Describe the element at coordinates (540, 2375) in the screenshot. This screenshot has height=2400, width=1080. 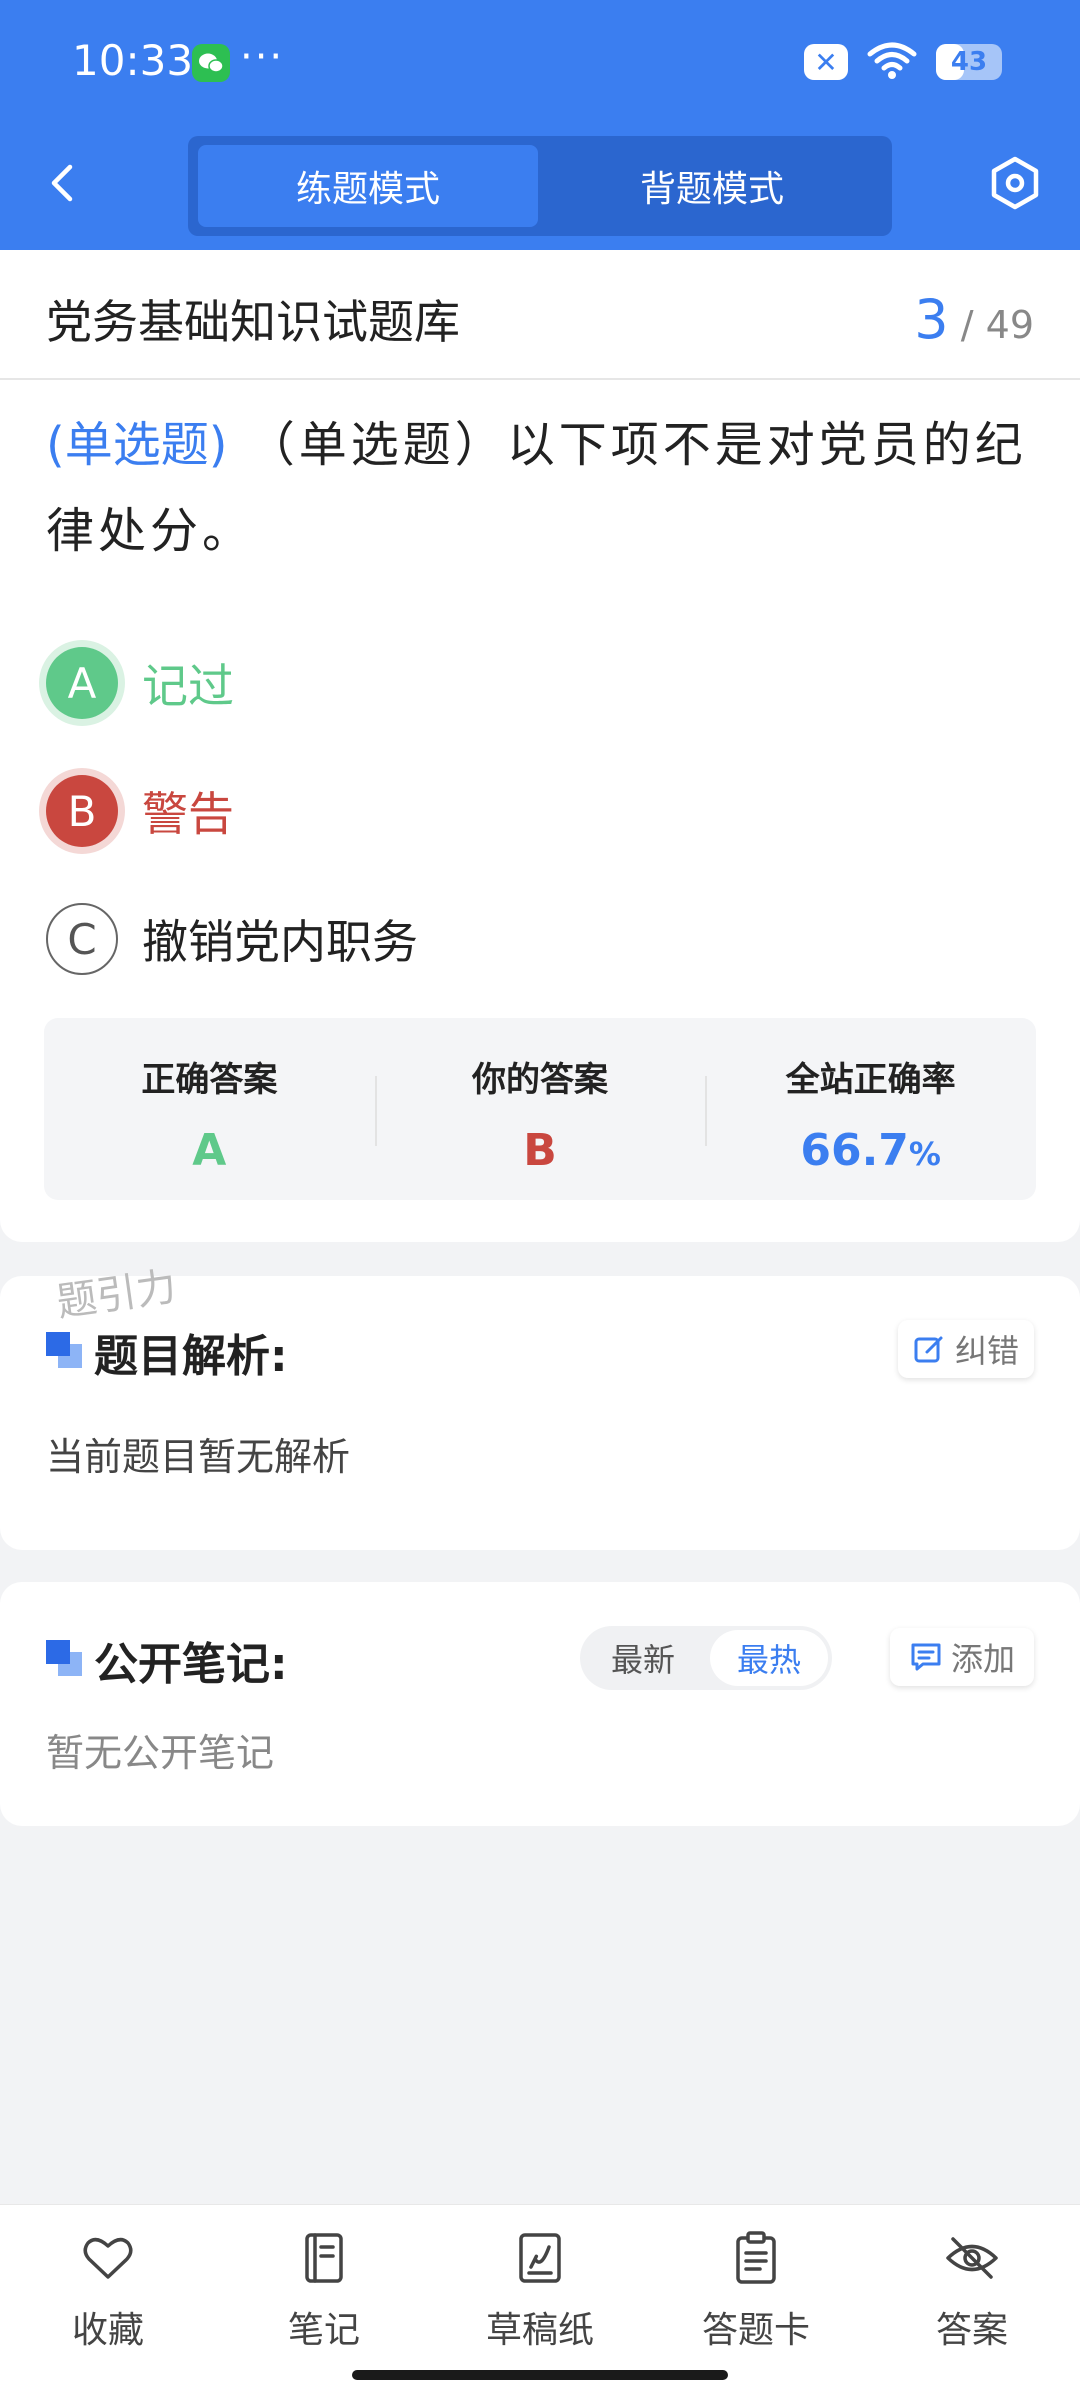
I see `home-indicator` at that location.